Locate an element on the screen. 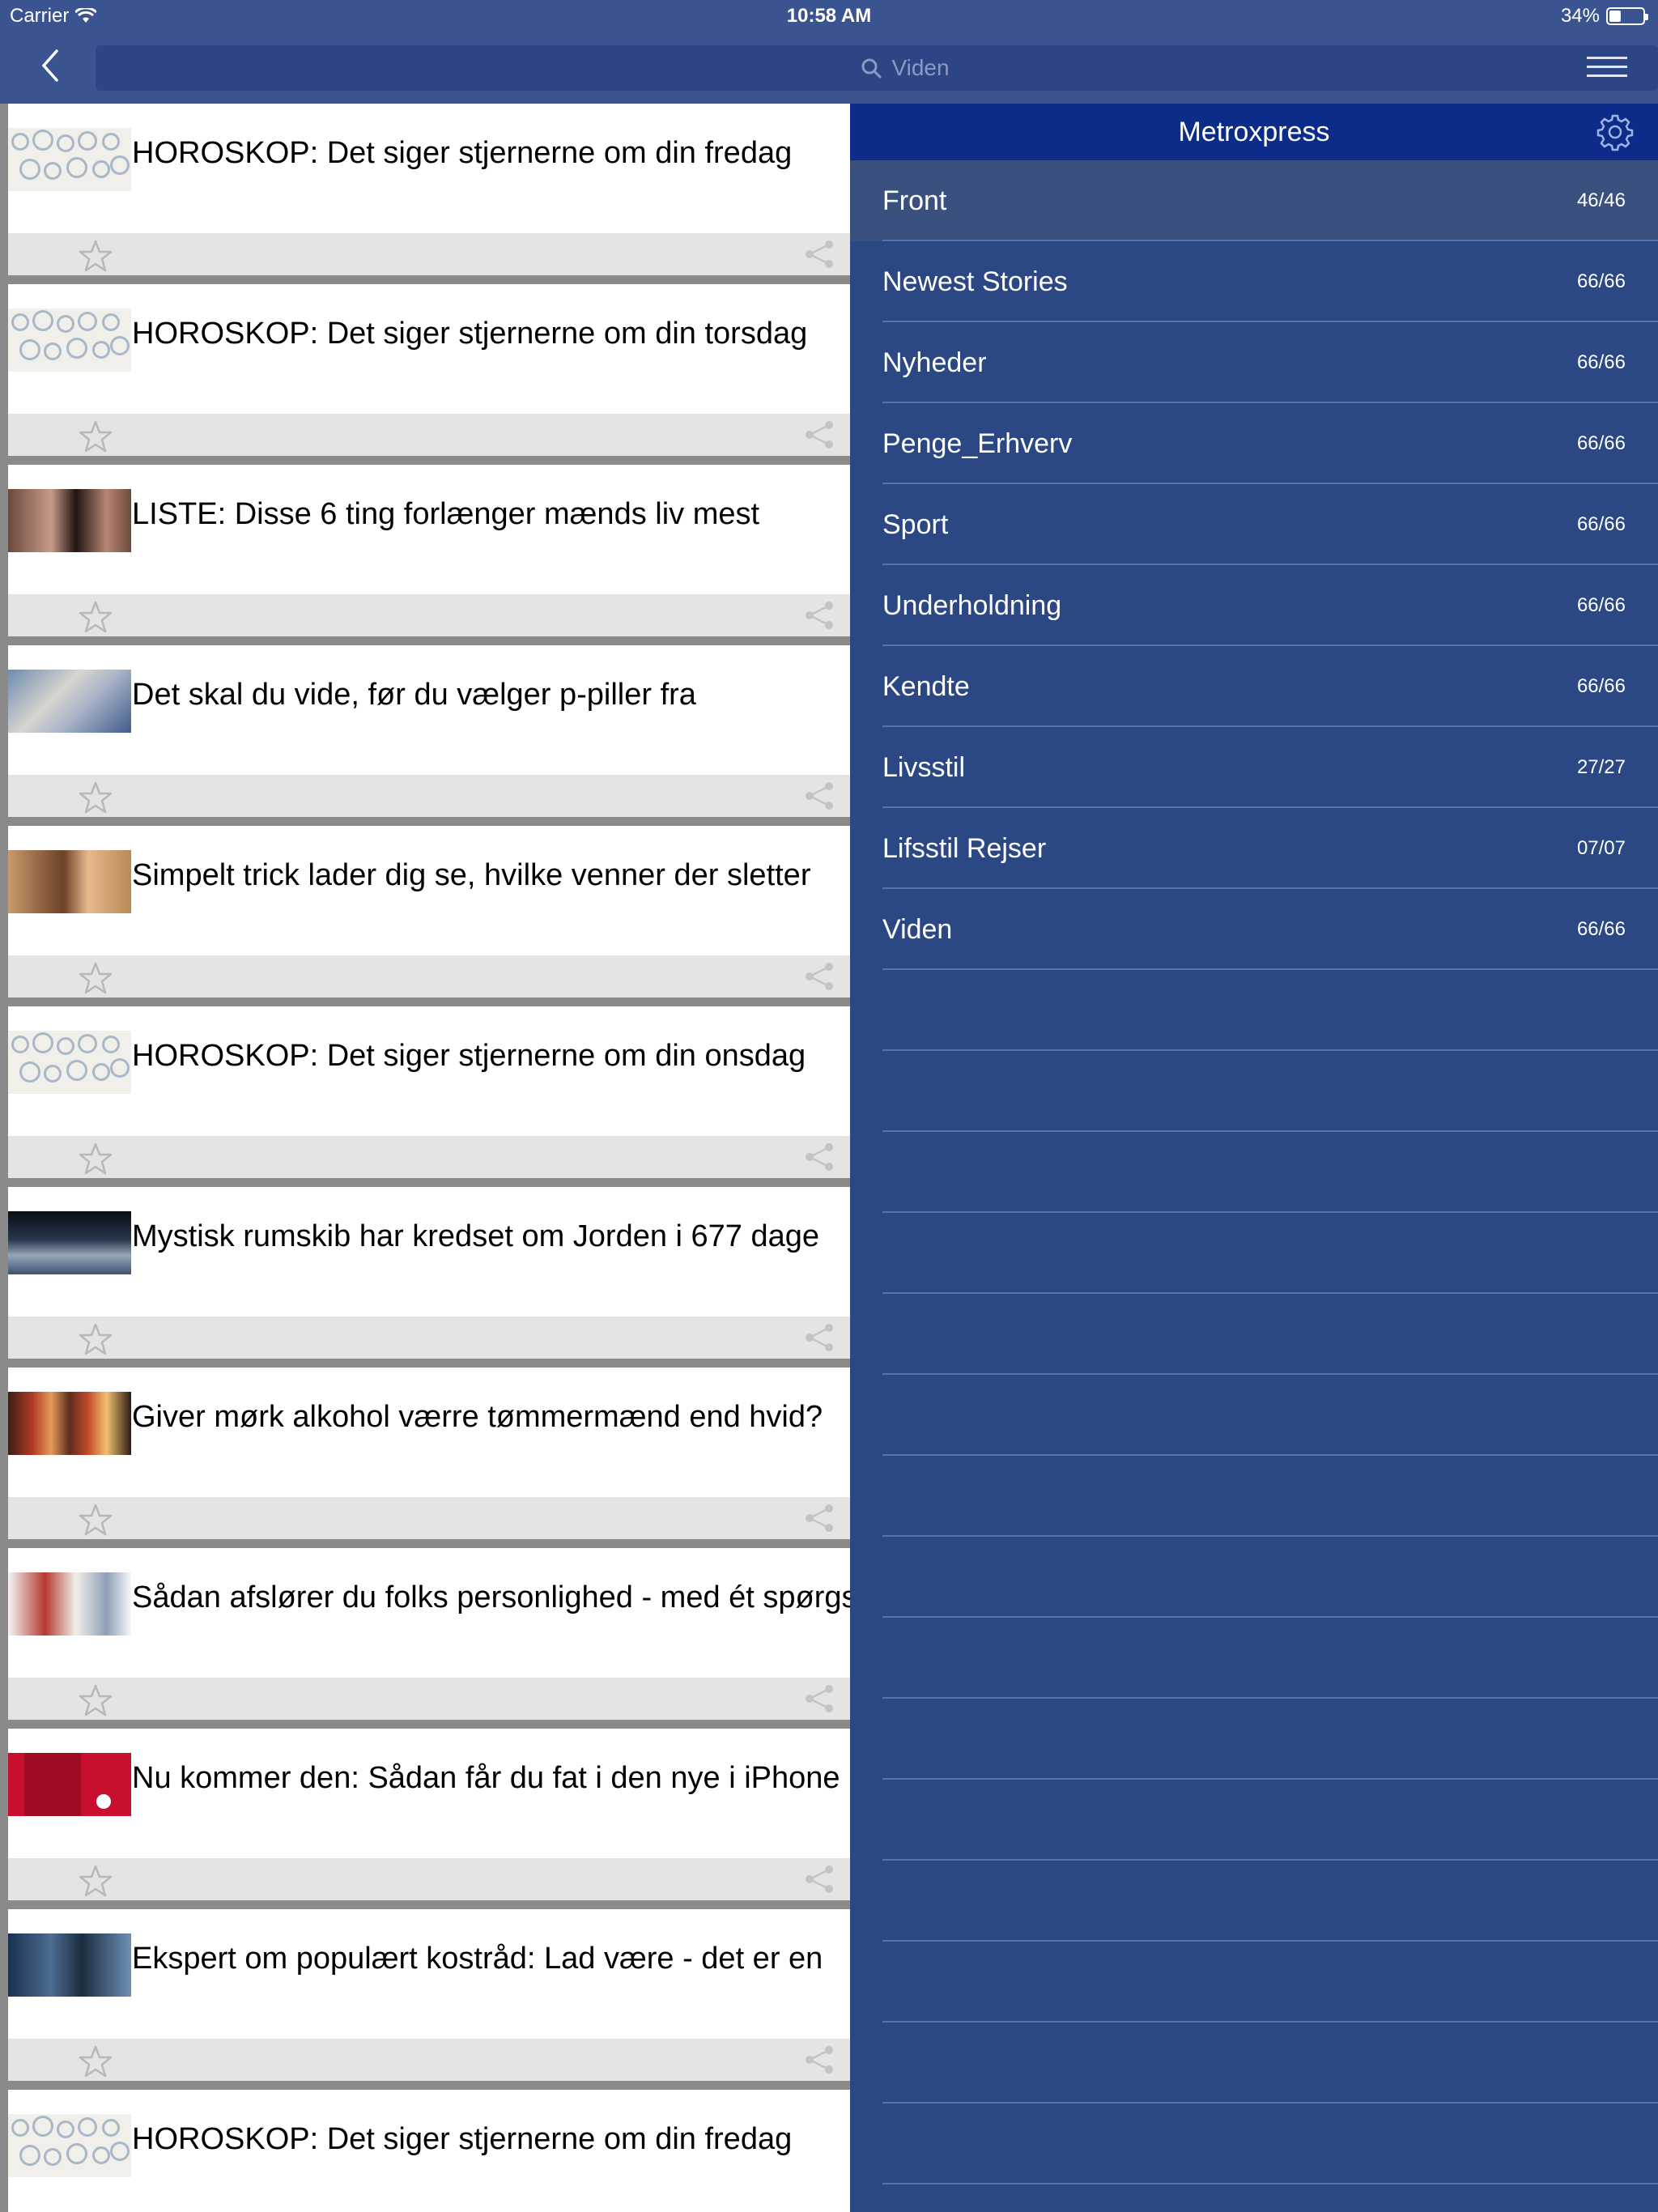 Image resolution: width=1658 pixels, height=2212 pixels. category-count: 46/46 is located at coordinates (1601, 200).